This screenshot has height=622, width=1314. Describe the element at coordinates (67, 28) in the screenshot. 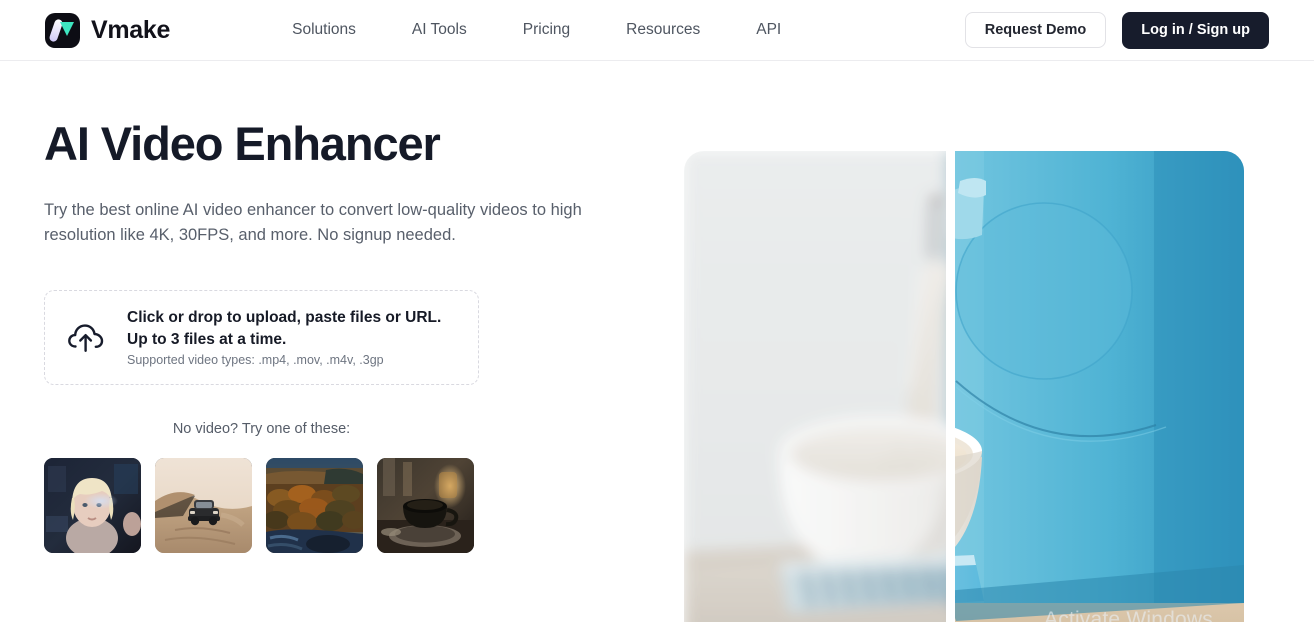

I see `logo-triangle-shape` at that location.